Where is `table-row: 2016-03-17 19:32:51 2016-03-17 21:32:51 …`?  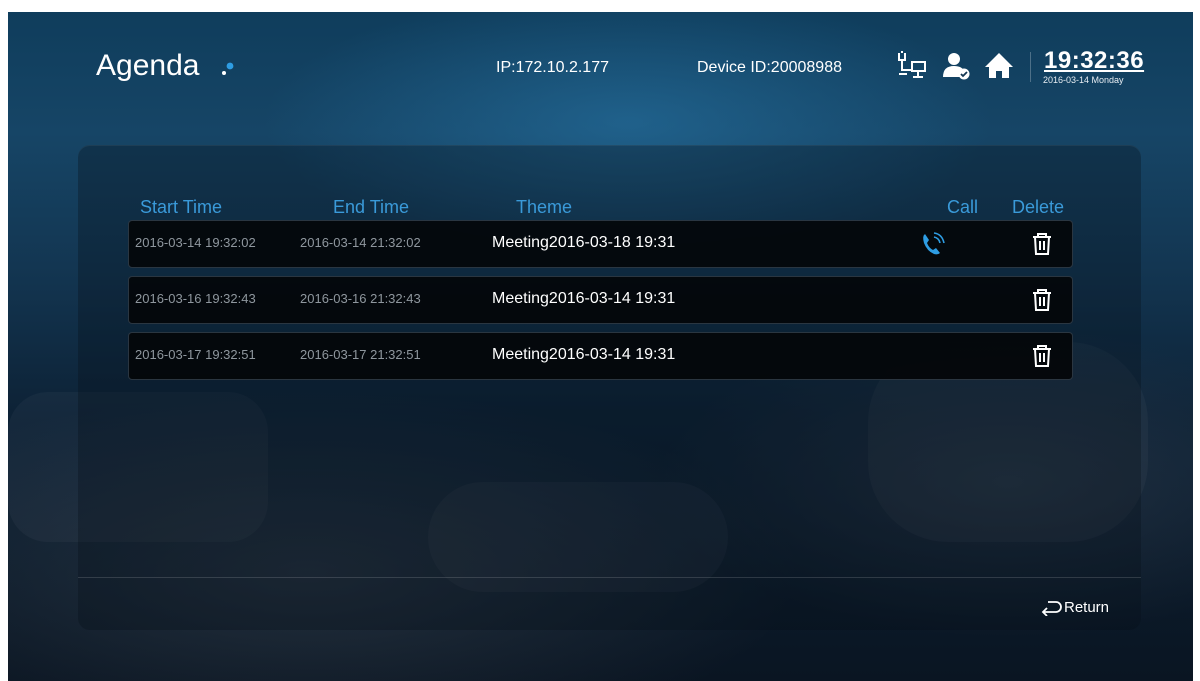
table-row: 2016-03-17 19:32:51 2016-03-17 21:32:51 … is located at coordinates (600, 356).